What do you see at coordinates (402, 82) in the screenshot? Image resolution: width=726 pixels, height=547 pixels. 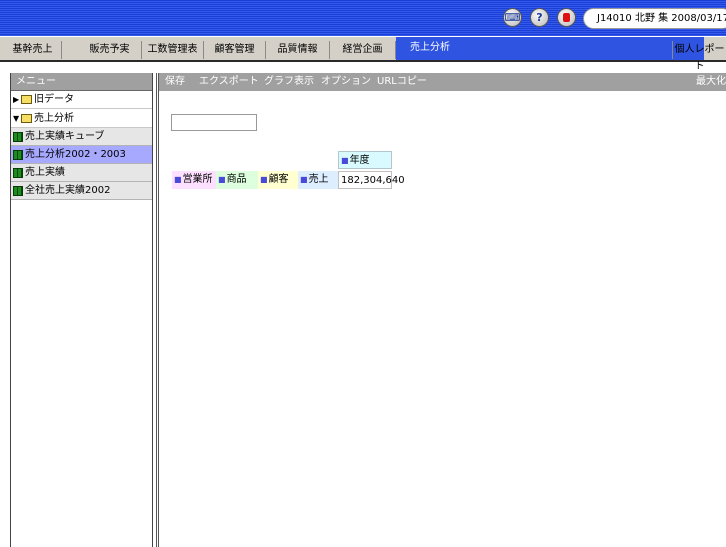 I see `url-copy-button: URLコピー` at bounding box center [402, 82].